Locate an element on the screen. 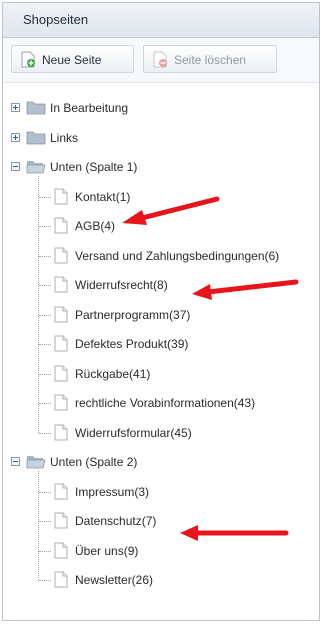 The image size is (324, 625). tree-page-rückgabe-41: Rückgabe(41) is located at coordinates (161, 374).